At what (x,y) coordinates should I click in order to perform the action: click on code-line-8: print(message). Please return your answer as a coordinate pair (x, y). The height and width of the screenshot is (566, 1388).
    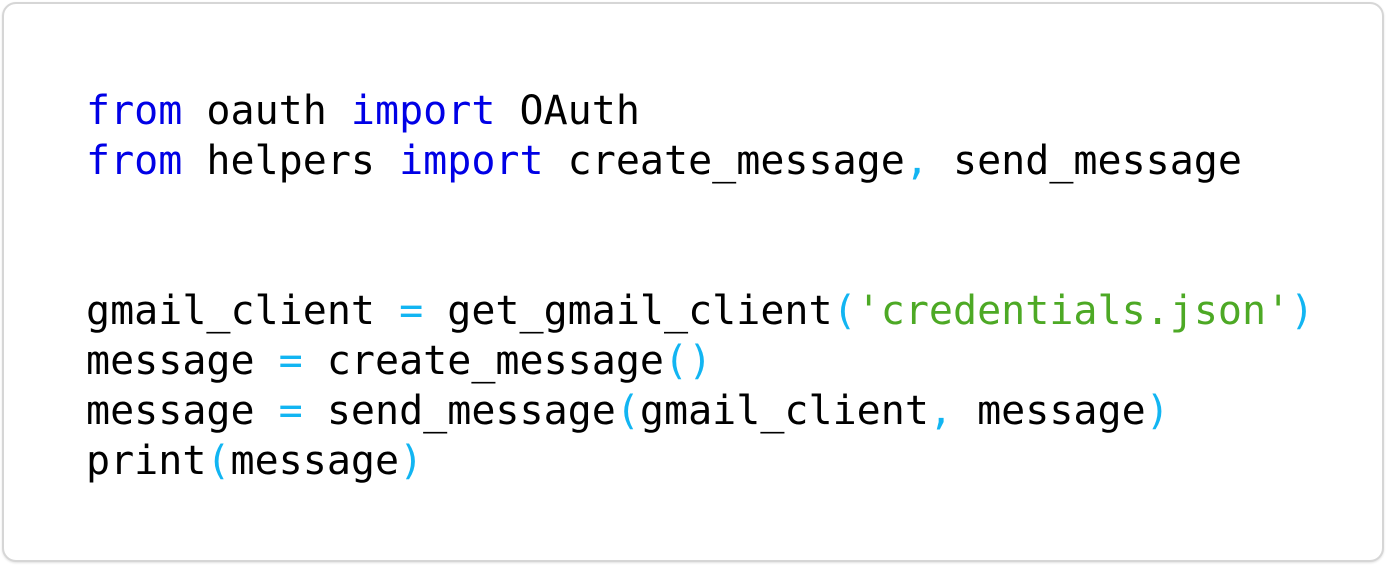
    Looking at the image, I should click on (700, 461).